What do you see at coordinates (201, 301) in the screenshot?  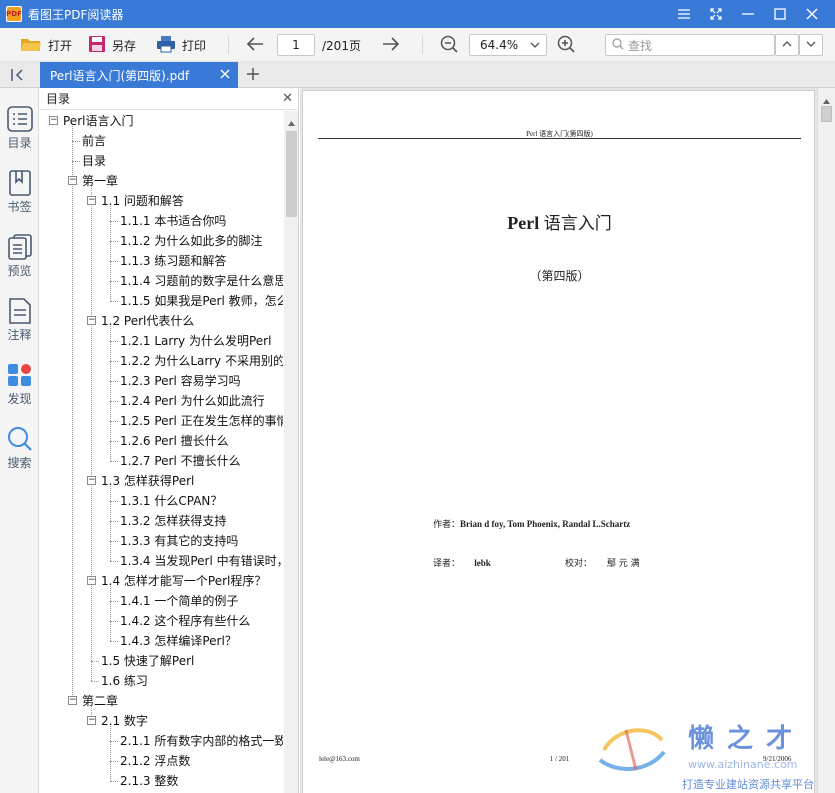 I see `outline-item: 1.1.5 如果我是Perl 教师，怎么办` at bounding box center [201, 301].